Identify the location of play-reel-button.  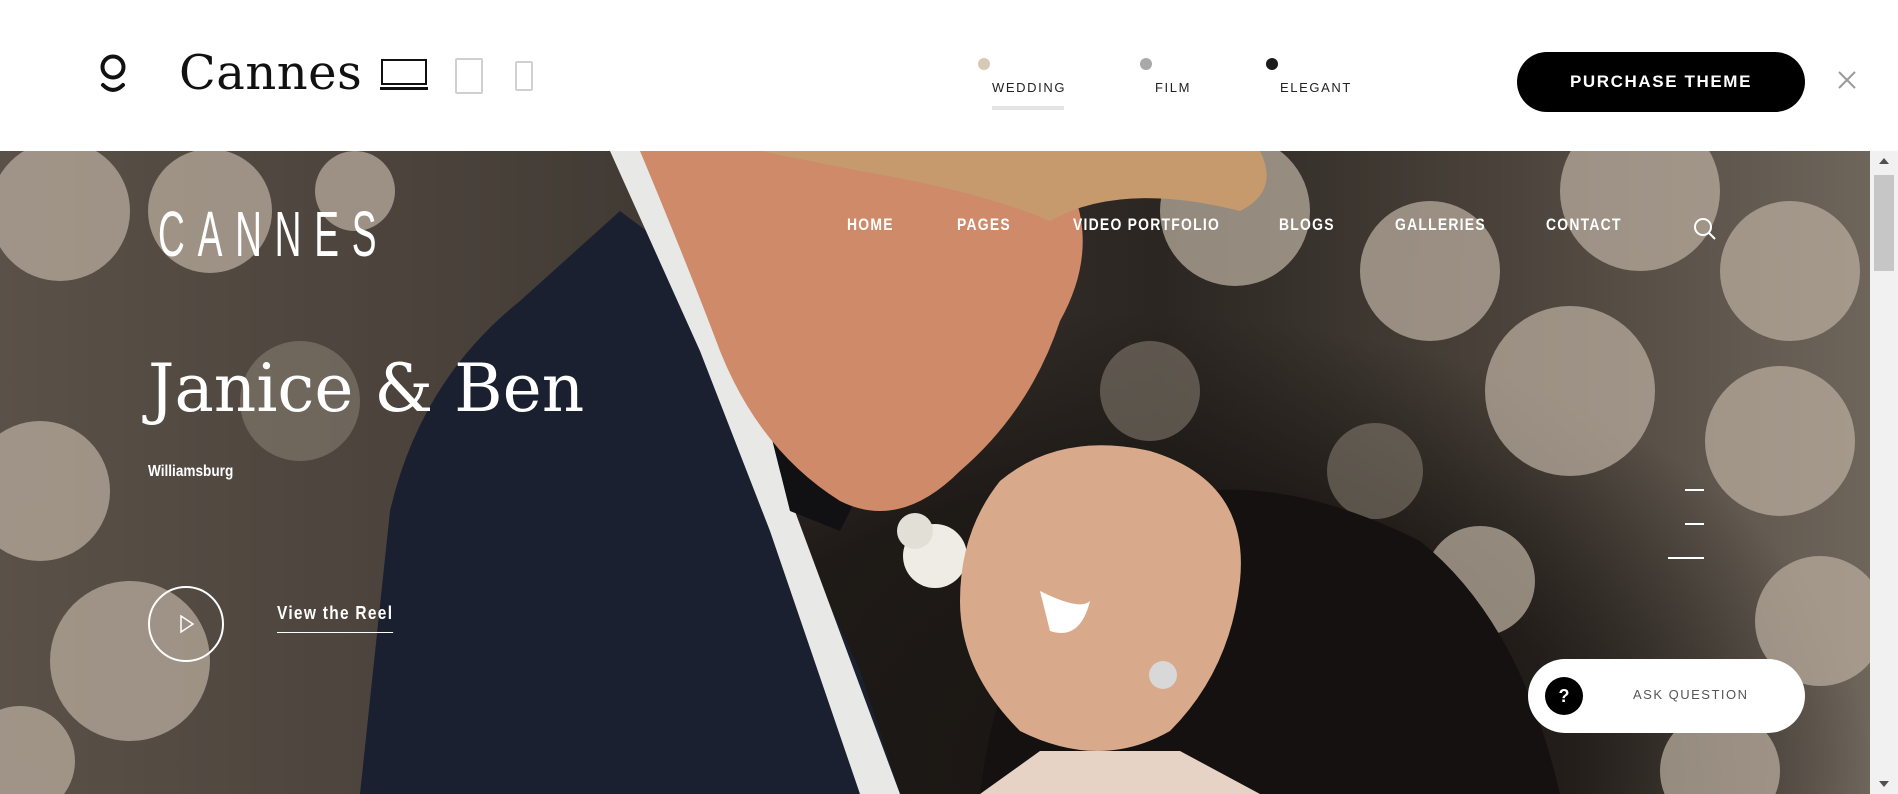
(186, 624).